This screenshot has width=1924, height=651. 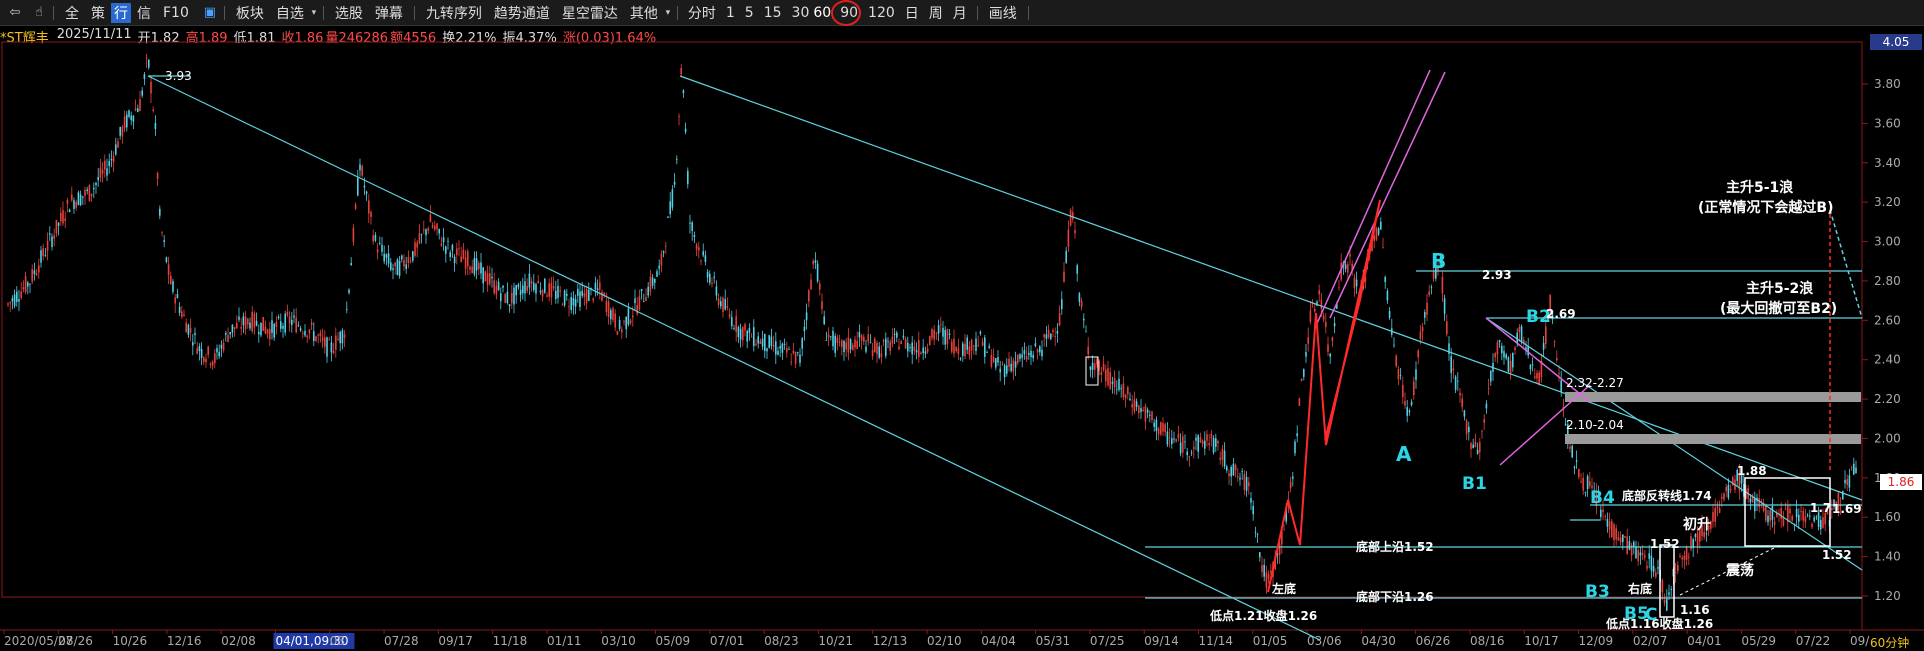 I want to click on window-icon: ▣, so click(x=210, y=13).